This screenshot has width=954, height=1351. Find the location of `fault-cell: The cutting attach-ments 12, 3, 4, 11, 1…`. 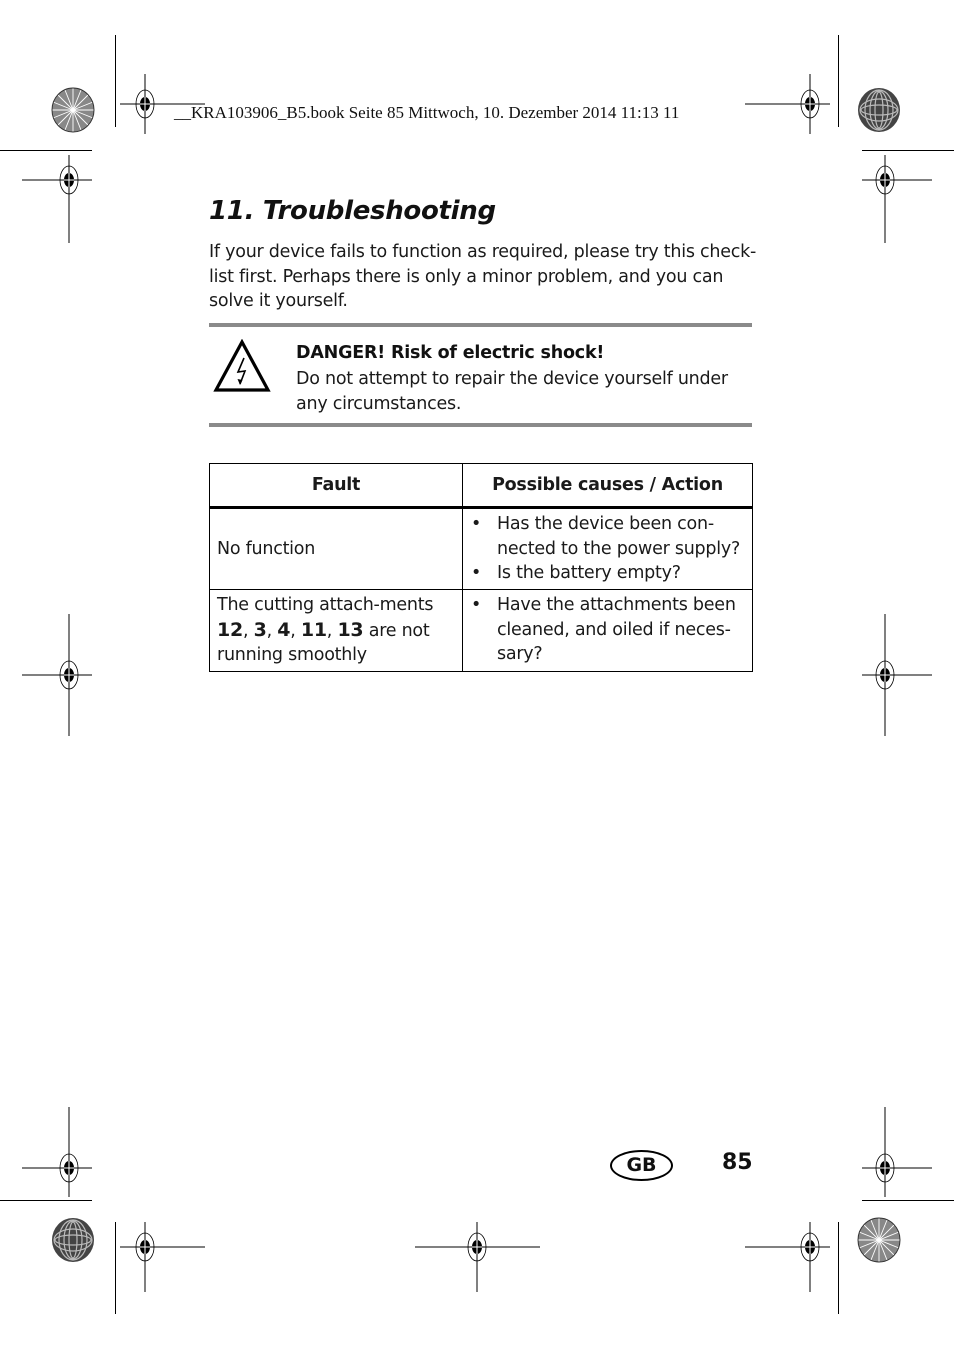

fault-cell: The cutting attach-ments 12, 3, 4, 11, 1… is located at coordinates (336, 630).